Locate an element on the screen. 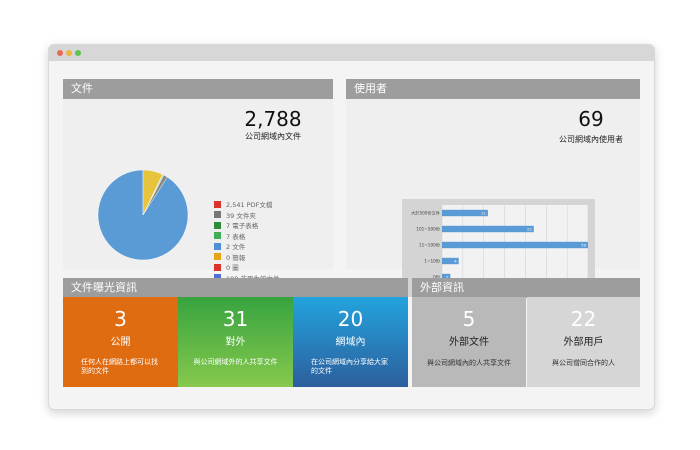  documents-type-pie-chart is located at coordinates (143, 215).